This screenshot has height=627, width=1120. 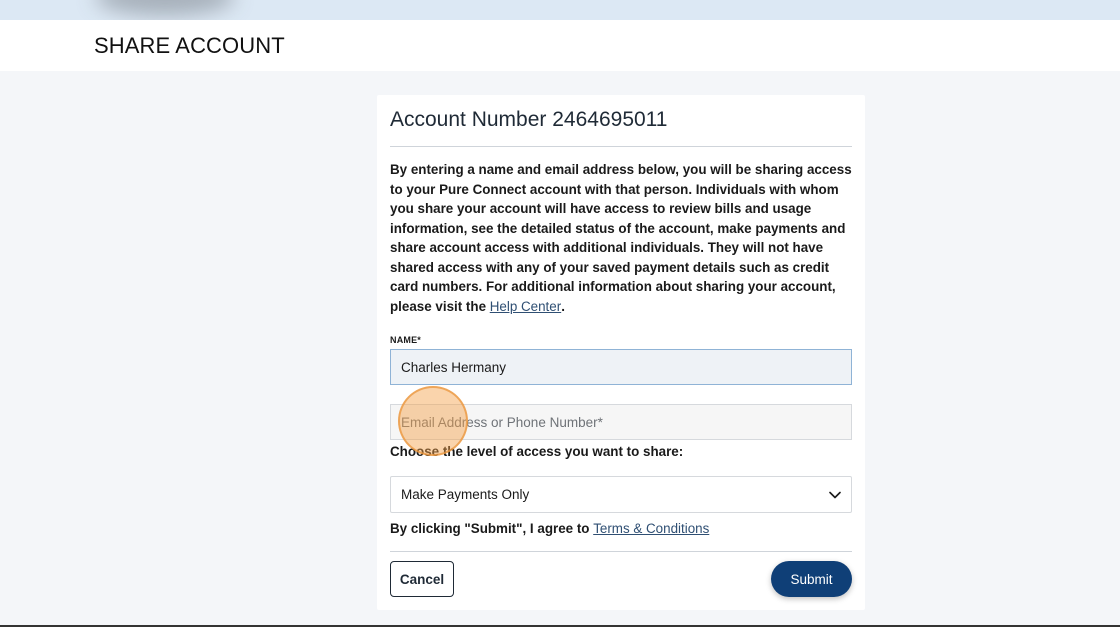 What do you see at coordinates (621, 146) in the screenshot?
I see `title-divider` at bounding box center [621, 146].